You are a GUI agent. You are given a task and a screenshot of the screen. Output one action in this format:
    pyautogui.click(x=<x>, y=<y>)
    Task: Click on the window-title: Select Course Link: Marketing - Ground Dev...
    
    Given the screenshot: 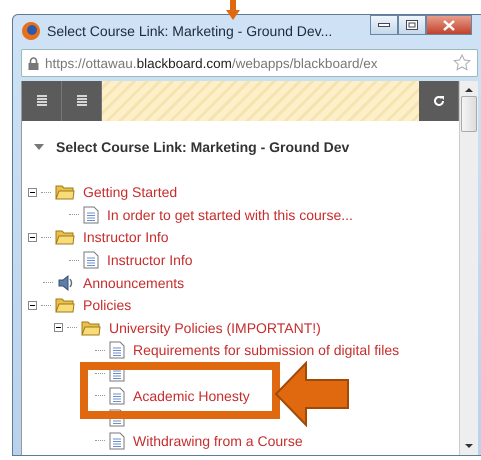 What is the action you would take?
    pyautogui.click(x=190, y=31)
    